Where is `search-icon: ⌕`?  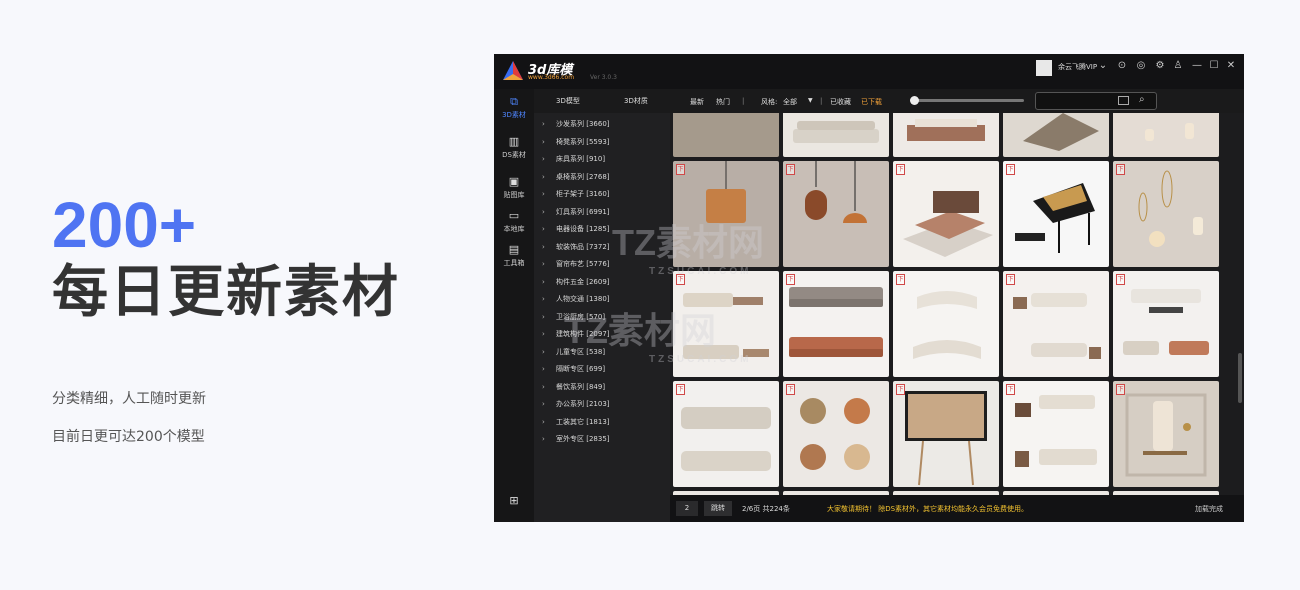
search-icon: ⌕ is located at coordinates (1142, 99).